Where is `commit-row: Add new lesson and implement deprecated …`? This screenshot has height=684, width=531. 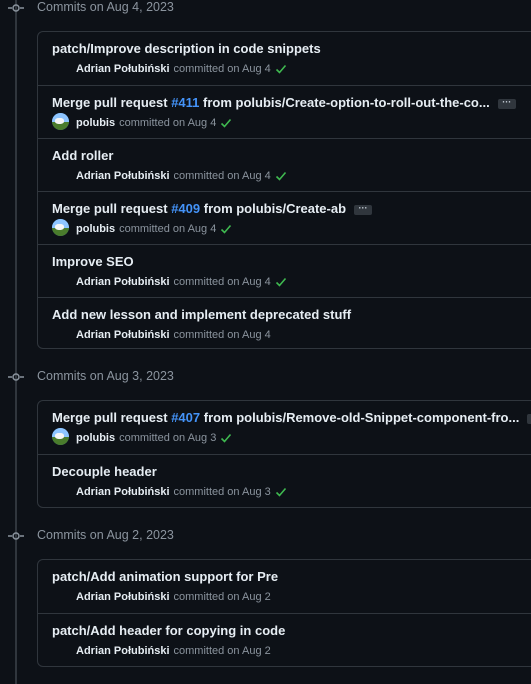 commit-row: Add new lesson and implement deprecated … is located at coordinates (284, 322).